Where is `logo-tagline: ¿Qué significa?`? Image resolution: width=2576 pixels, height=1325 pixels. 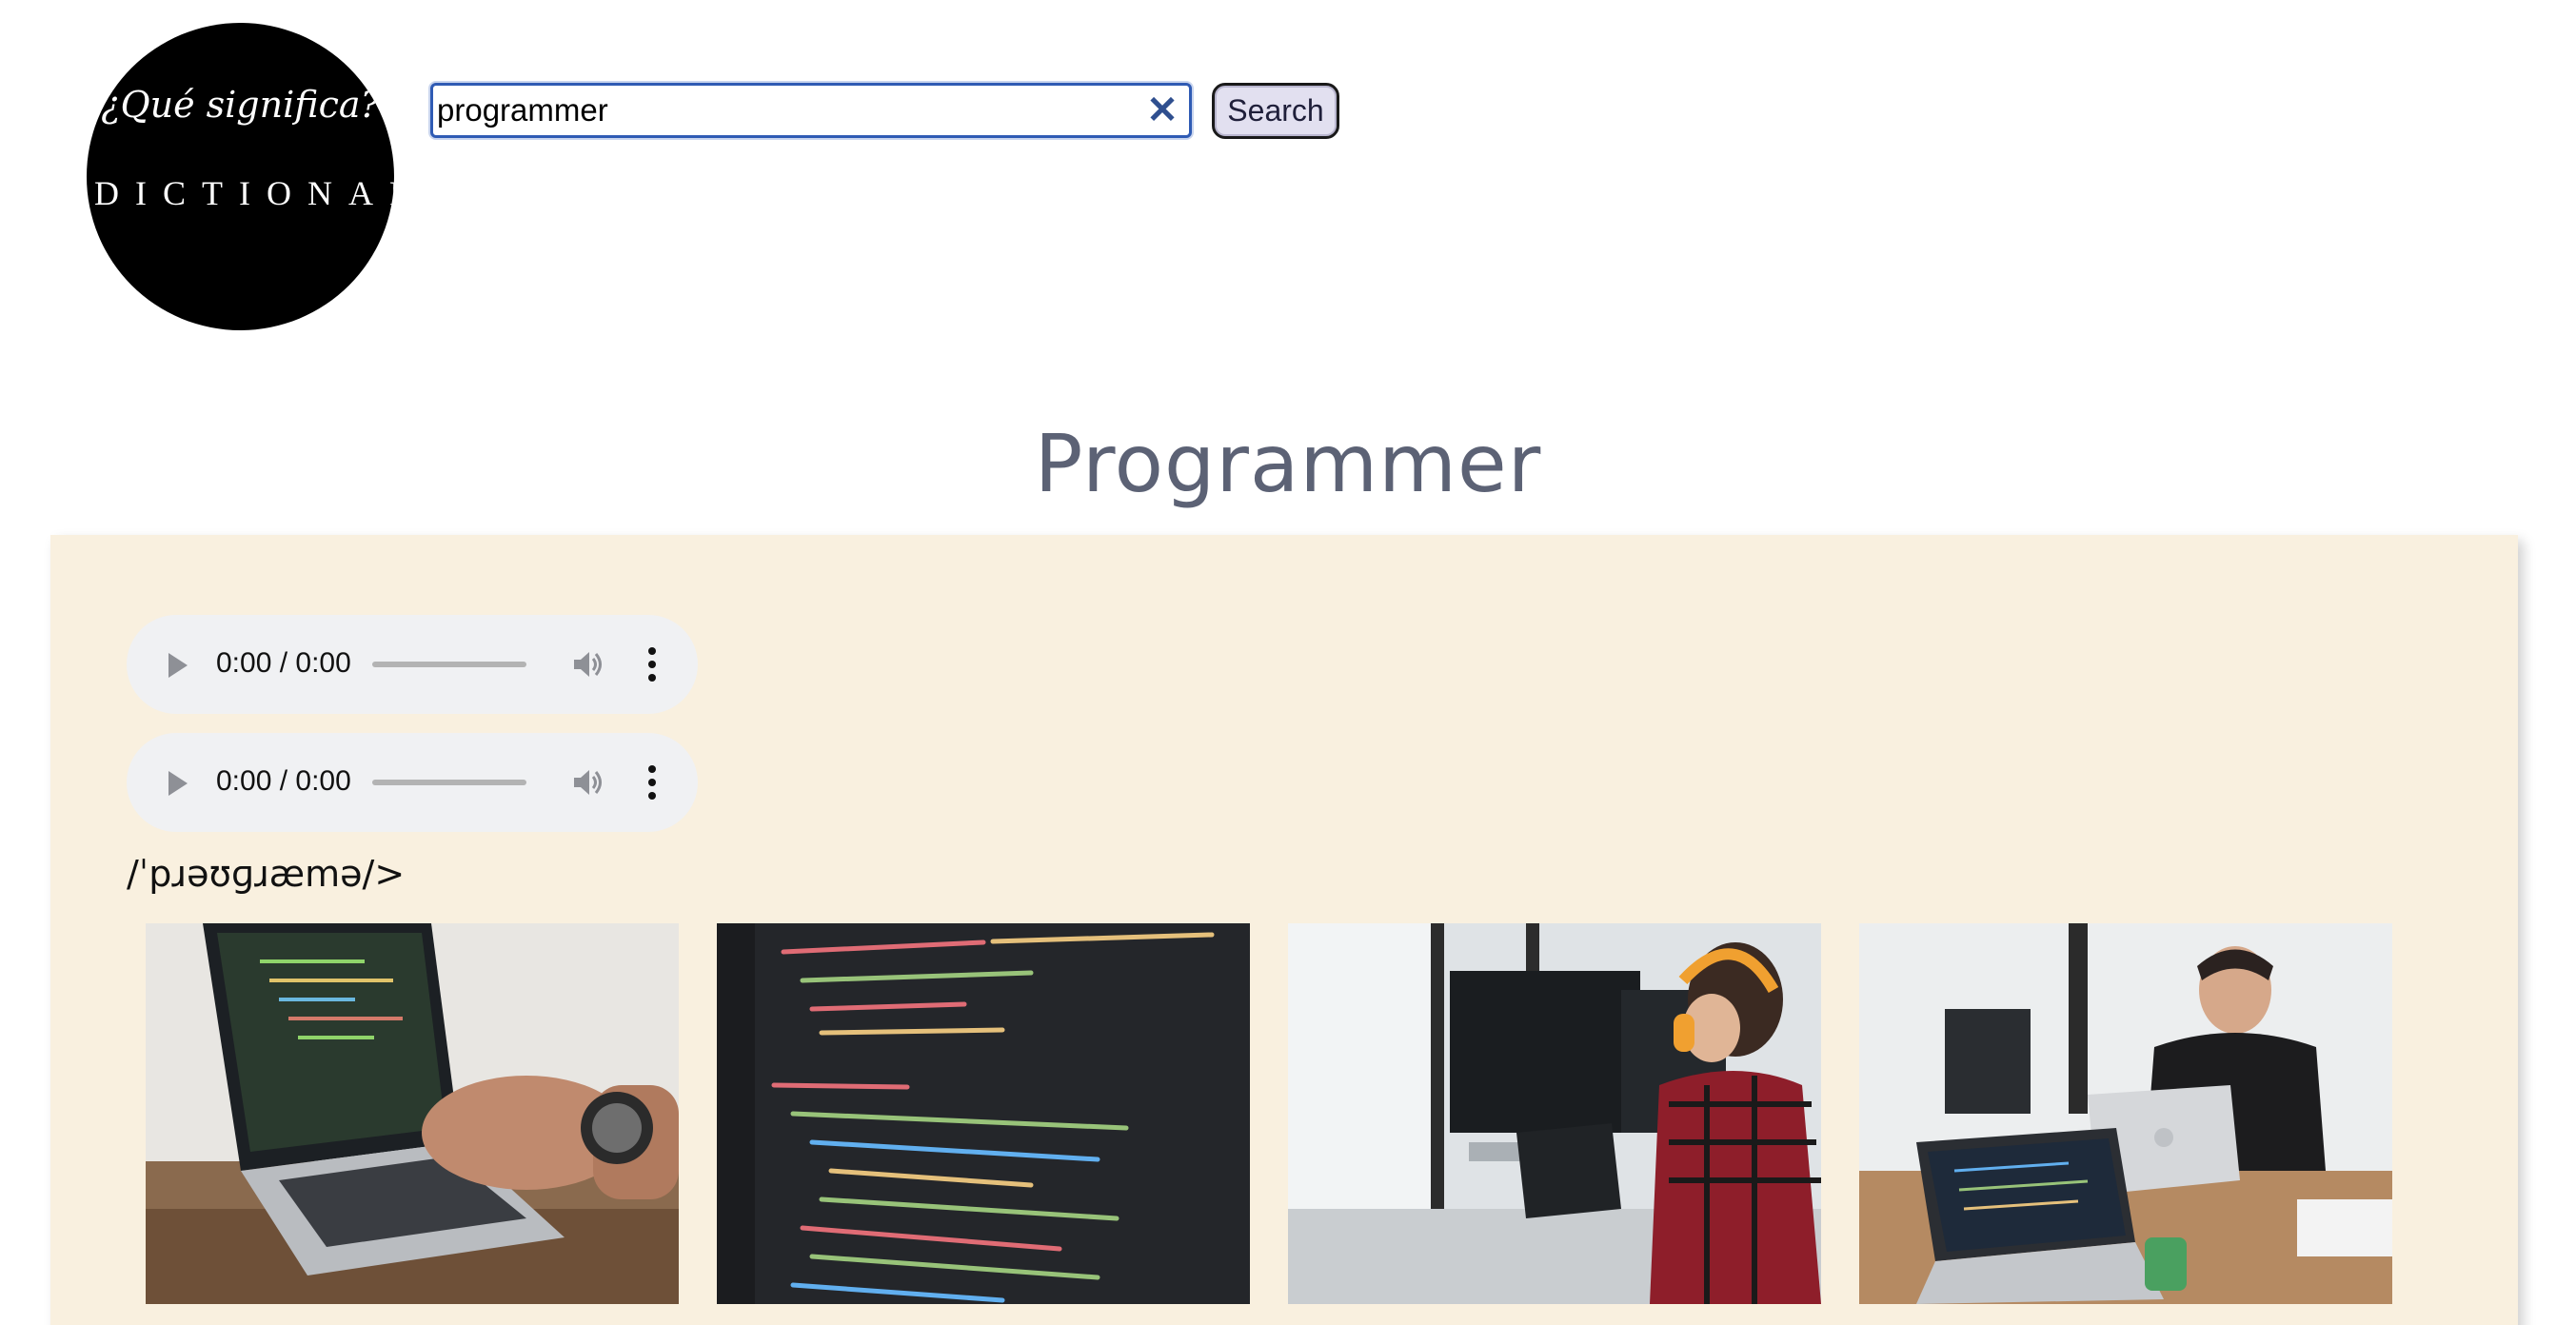 logo-tagline: ¿Qué significa? is located at coordinates (240, 105).